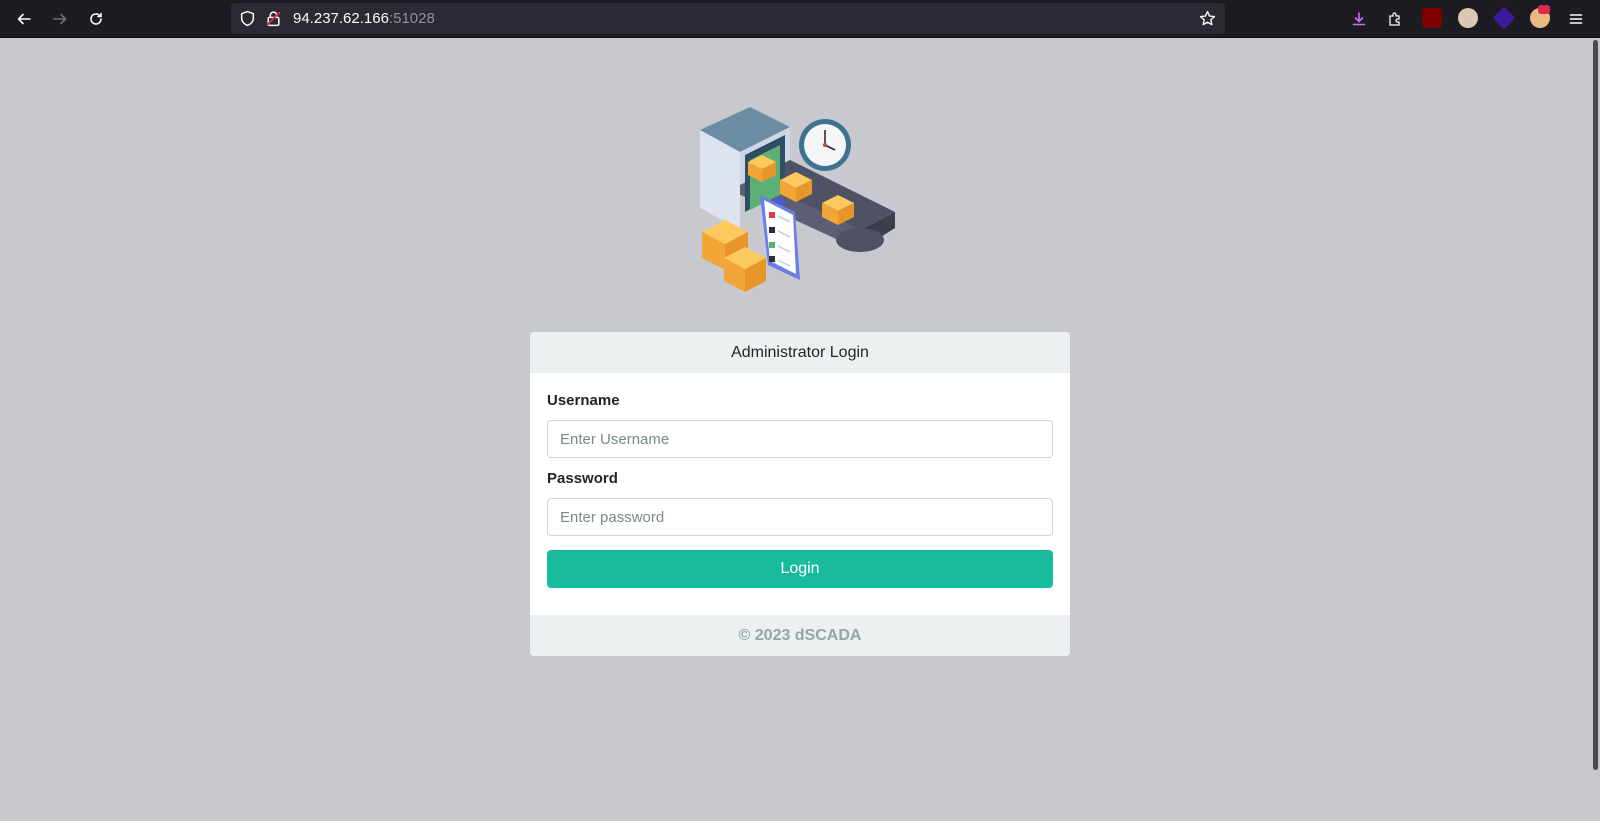 This screenshot has width=1600, height=821. I want to click on url-host: 94.237.62.166, so click(341, 18).